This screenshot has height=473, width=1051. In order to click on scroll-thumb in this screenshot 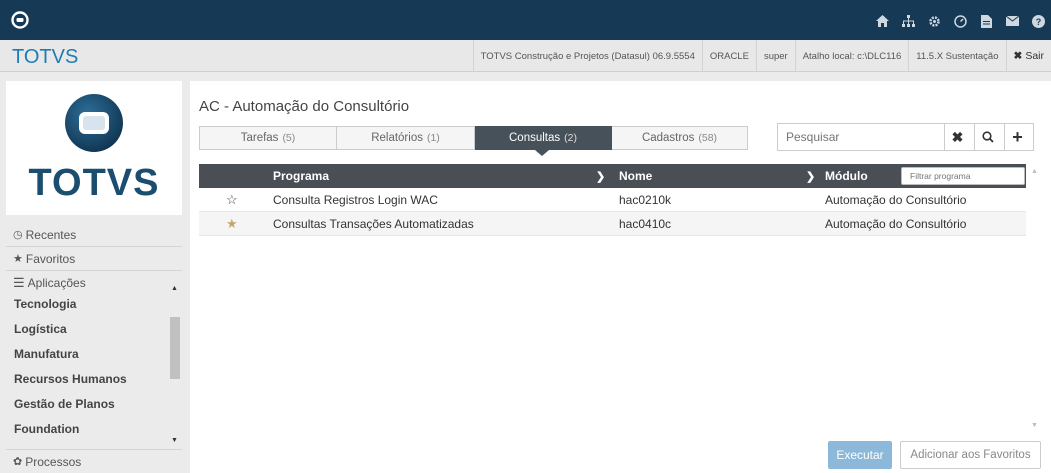, I will do `click(175, 348)`.